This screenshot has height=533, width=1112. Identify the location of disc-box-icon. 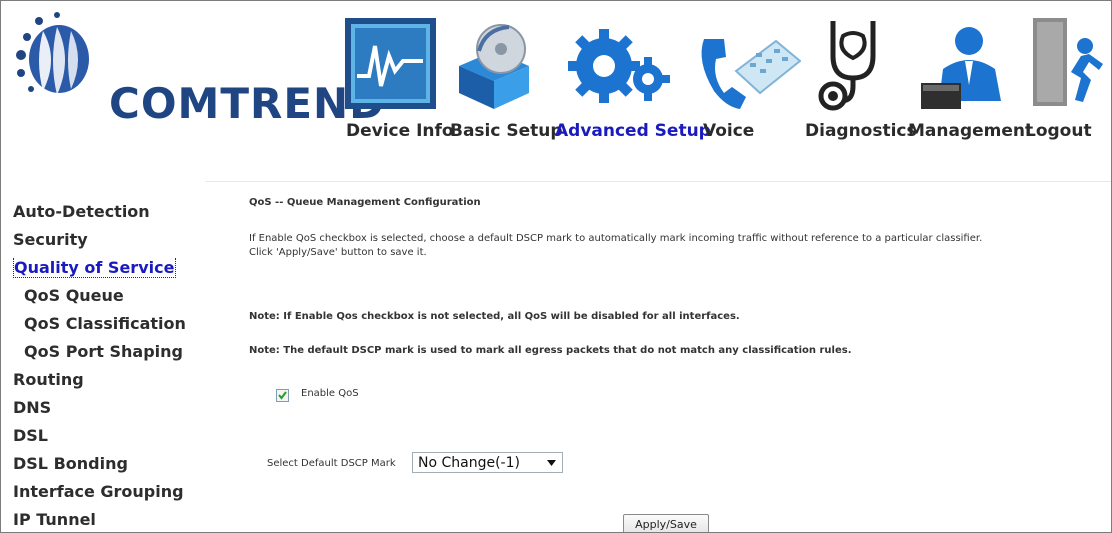
(494, 66).